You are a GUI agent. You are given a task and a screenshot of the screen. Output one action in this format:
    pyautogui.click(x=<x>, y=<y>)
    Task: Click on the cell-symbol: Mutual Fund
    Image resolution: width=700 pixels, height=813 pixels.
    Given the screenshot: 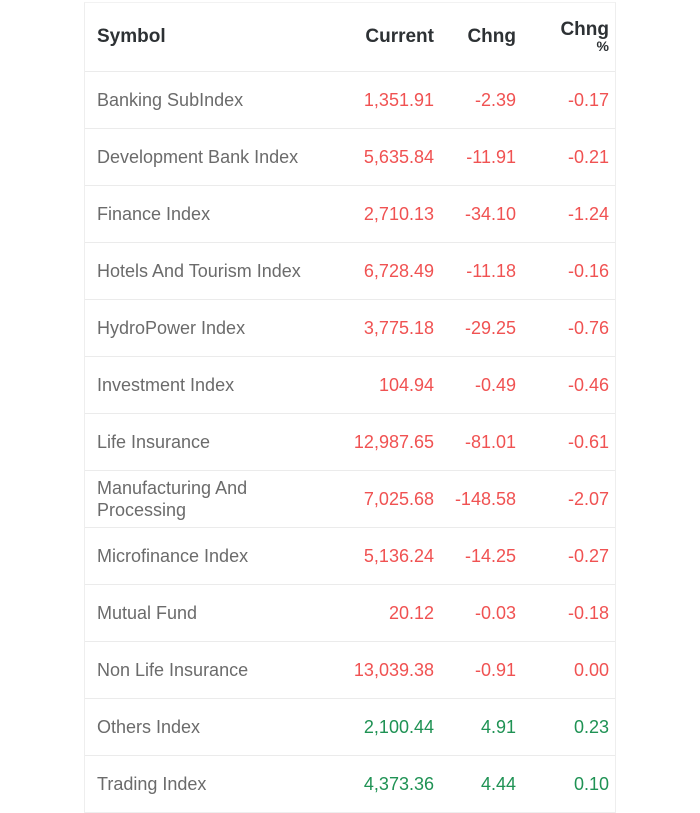 What is the action you would take?
    pyautogui.click(x=211, y=613)
    